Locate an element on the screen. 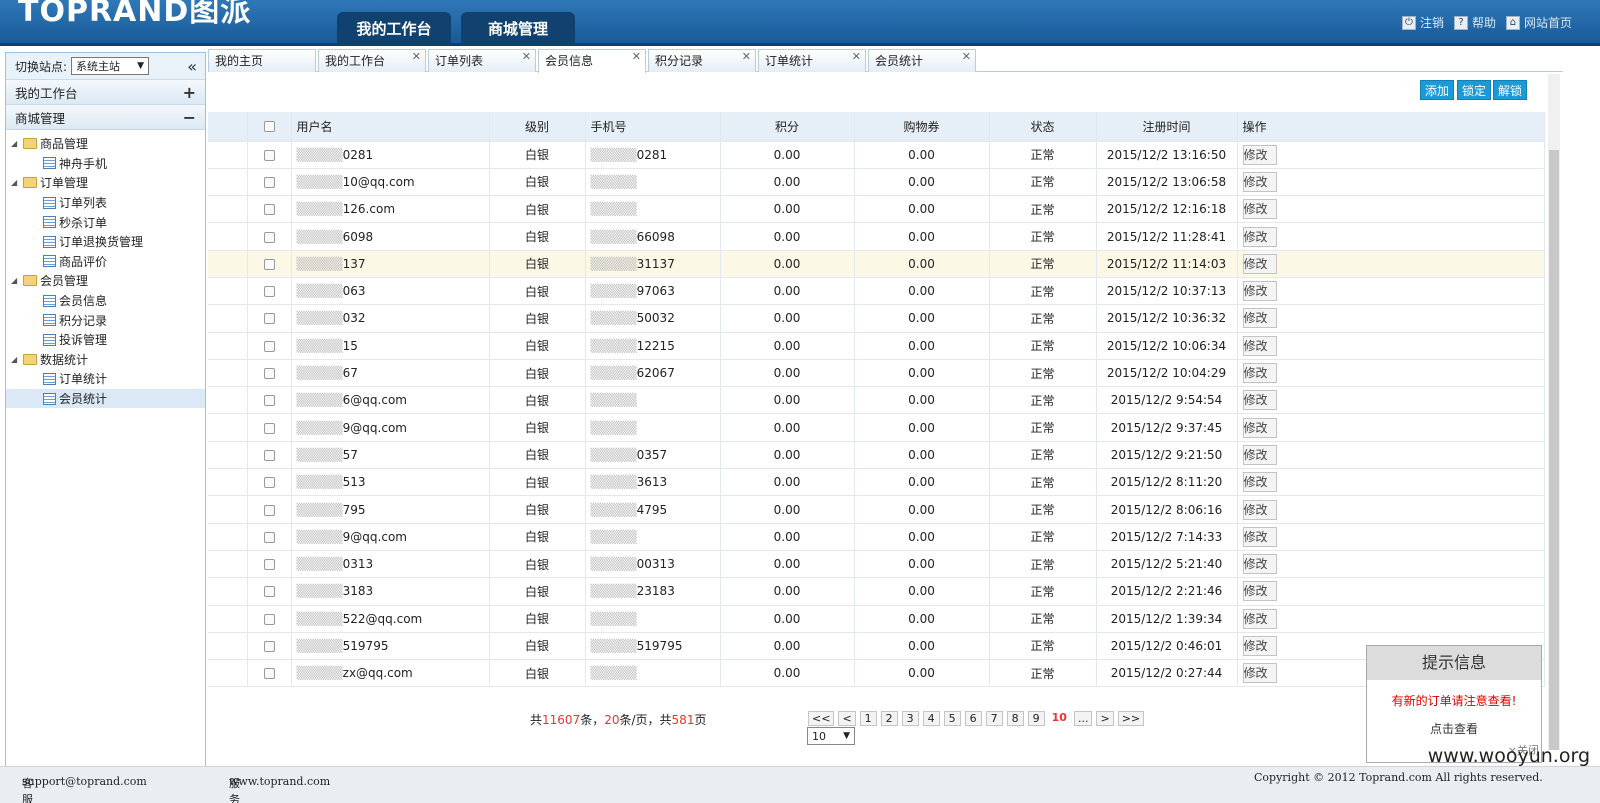 Image resolution: width=1600 pixels, height=803 pixels. top-tab-workbench: 我的工作台 is located at coordinates (394, 29).